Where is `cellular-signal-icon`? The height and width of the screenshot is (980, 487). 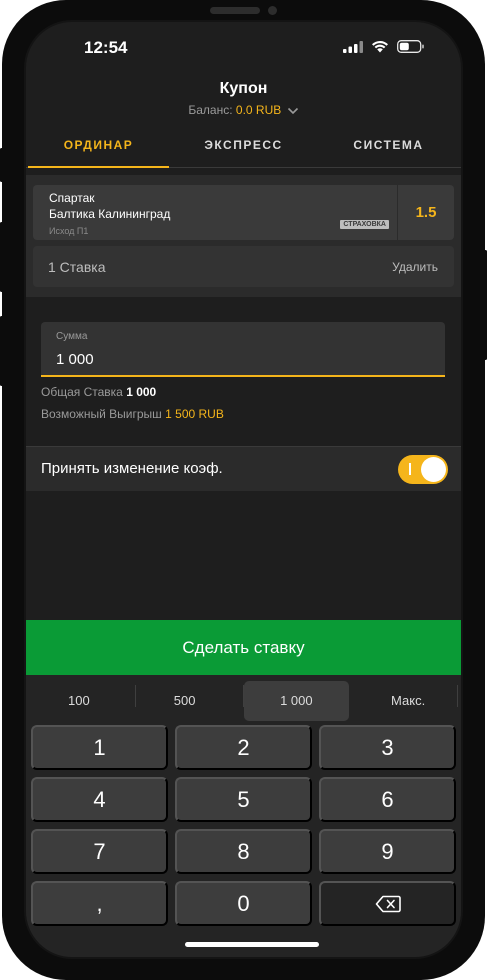
cellular-signal-icon is located at coordinates (353, 46).